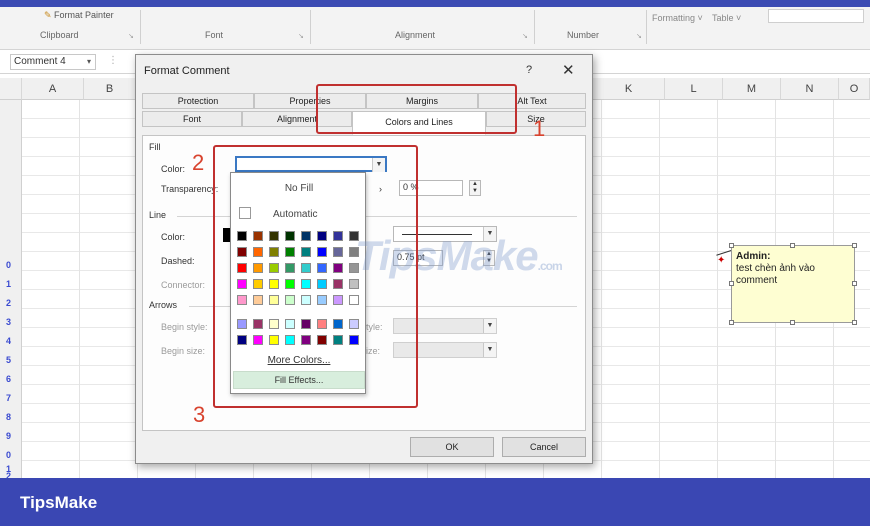  Describe the element at coordinates (726, 18) in the screenshot. I see `format-as-table-button: Table ˅` at that location.